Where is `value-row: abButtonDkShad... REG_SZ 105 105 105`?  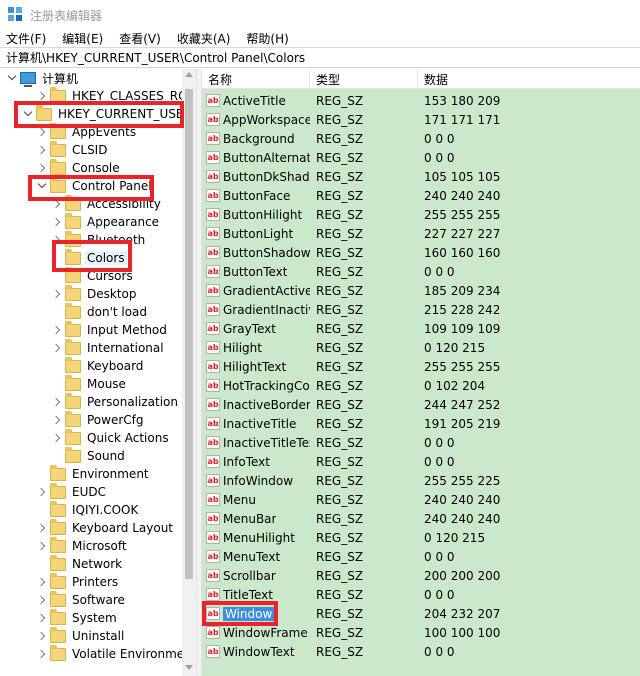 value-row: abButtonDkShad... REG_SZ 105 105 105 is located at coordinates (421, 176).